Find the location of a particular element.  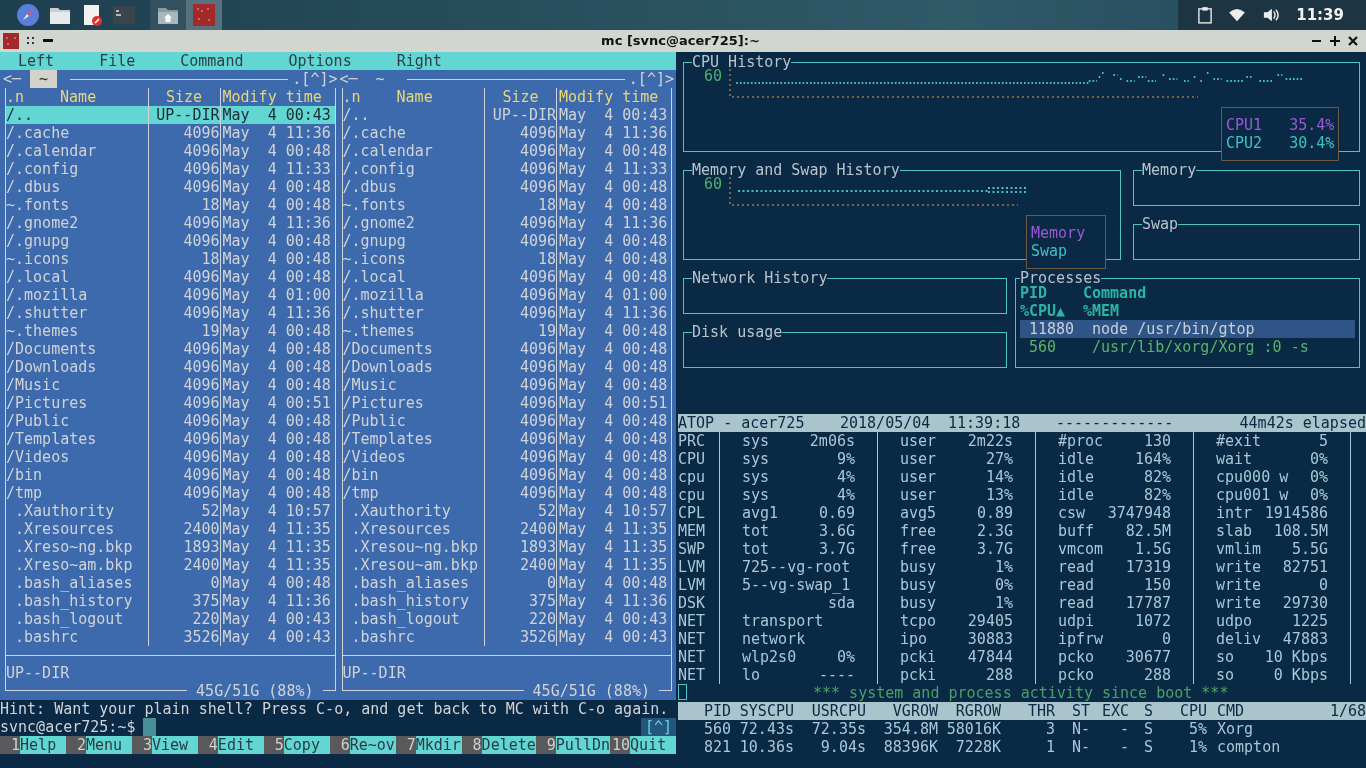

column-header: PID is located at coordinates (1051, 293).